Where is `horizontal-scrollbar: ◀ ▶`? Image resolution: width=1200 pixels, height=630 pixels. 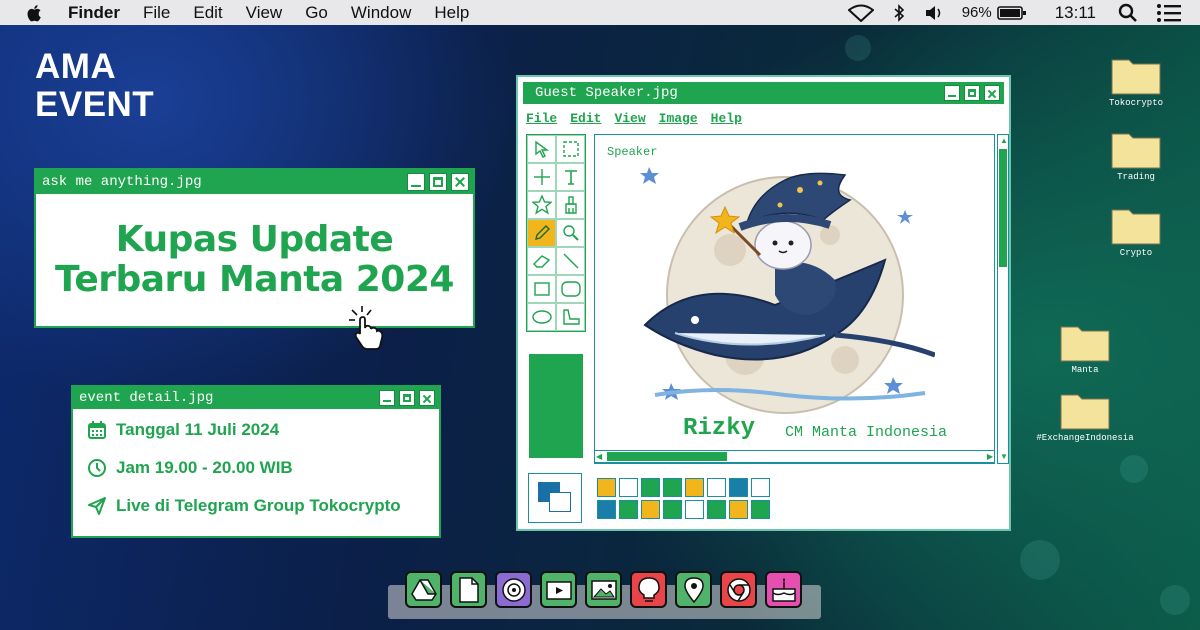 horizontal-scrollbar: ◀ ▶ is located at coordinates (794, 456).